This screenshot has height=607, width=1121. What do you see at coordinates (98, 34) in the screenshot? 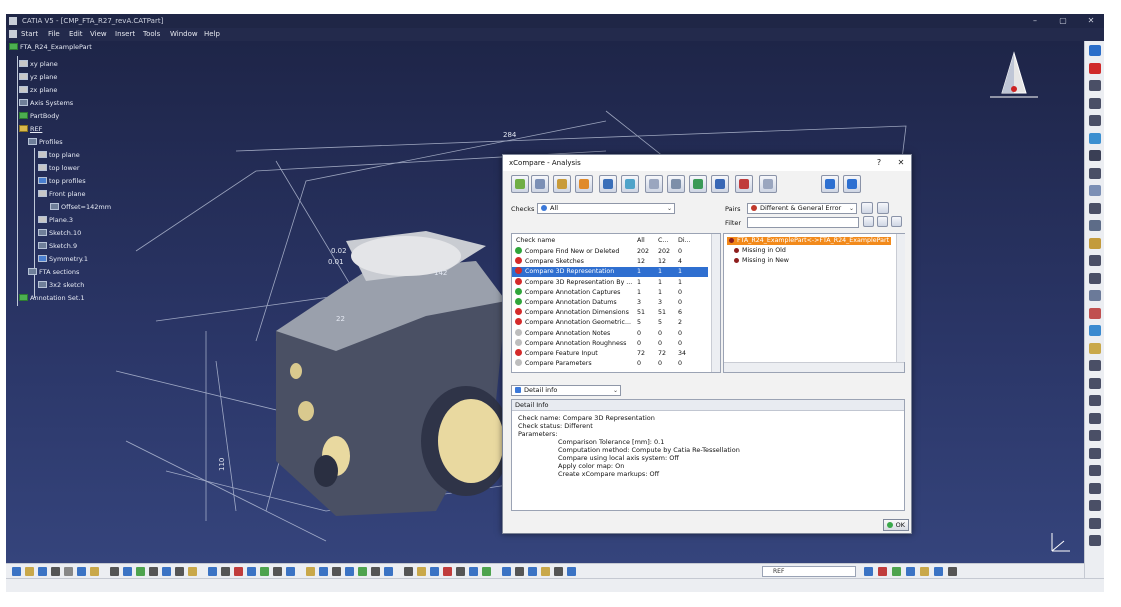
I see `menu-view: View` at bounding box center [98, 34].